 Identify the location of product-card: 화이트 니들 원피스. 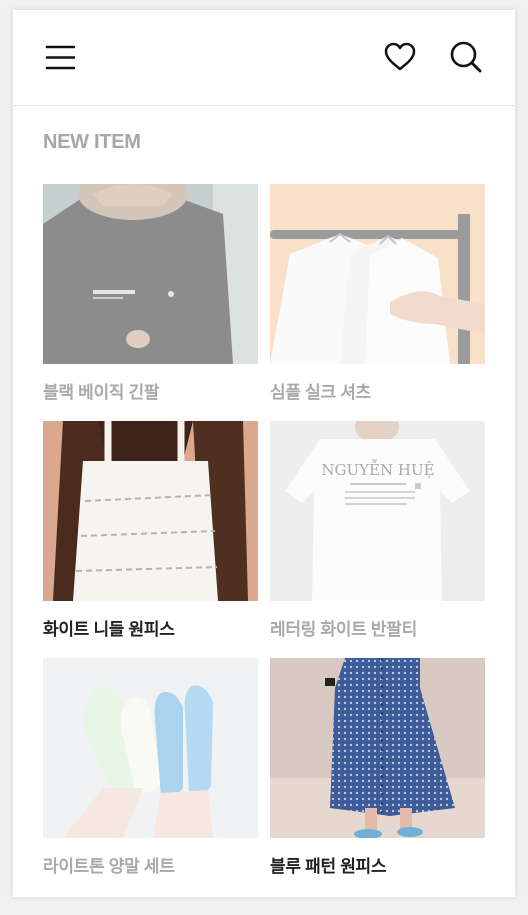
(150, 531).